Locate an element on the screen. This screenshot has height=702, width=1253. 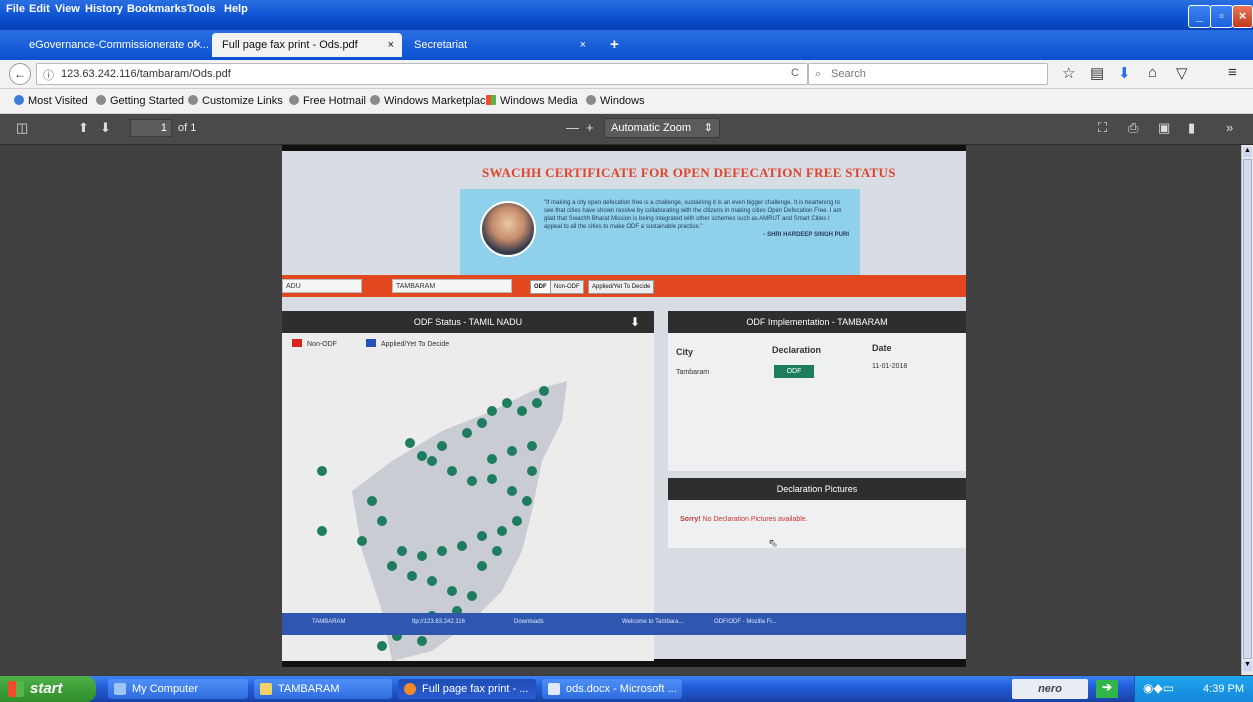
menu-icon: ≡ is located at coordinates (1232, 72).